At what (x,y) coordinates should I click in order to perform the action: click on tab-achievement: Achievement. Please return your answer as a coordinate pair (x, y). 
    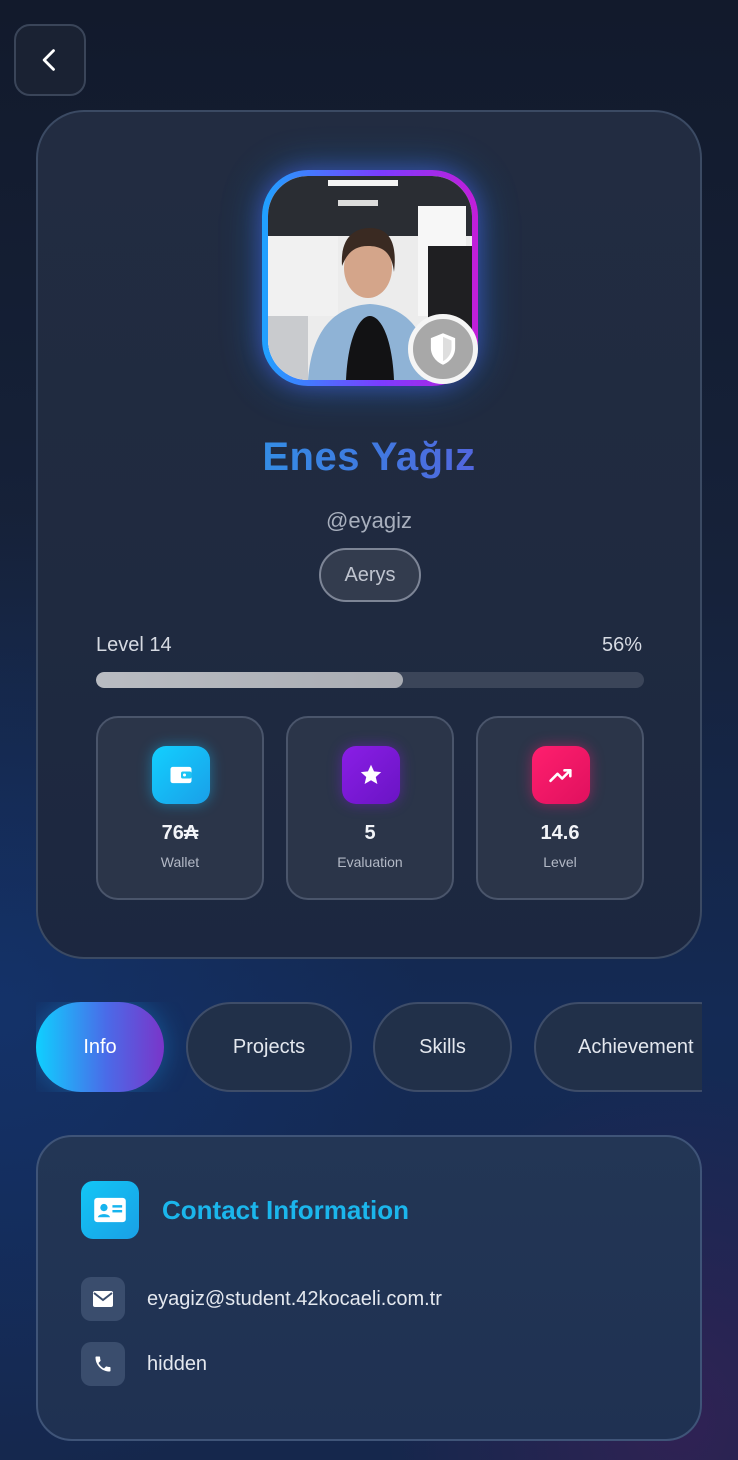
    Looking at the image, I should click on (618, 1047).